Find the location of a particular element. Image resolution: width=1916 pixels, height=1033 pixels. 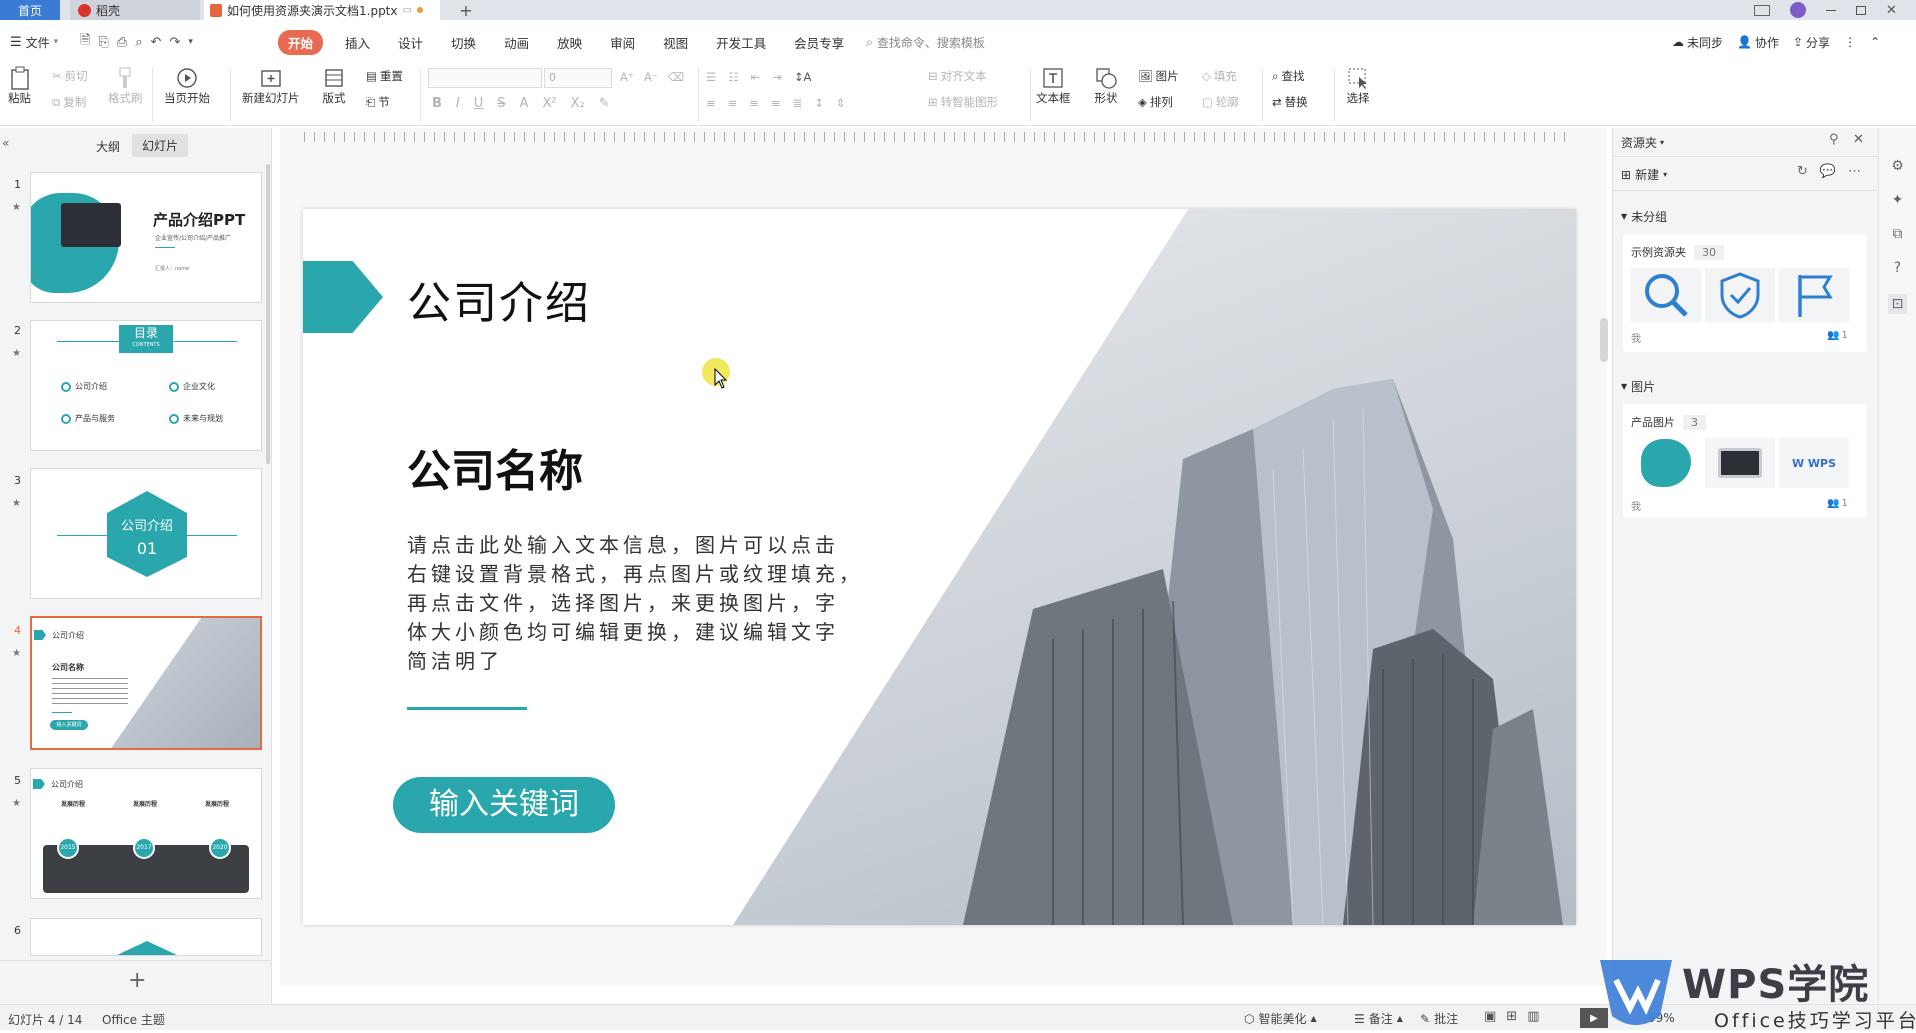

slide-header: 公司介绍 is located at coordinates (499, 299).